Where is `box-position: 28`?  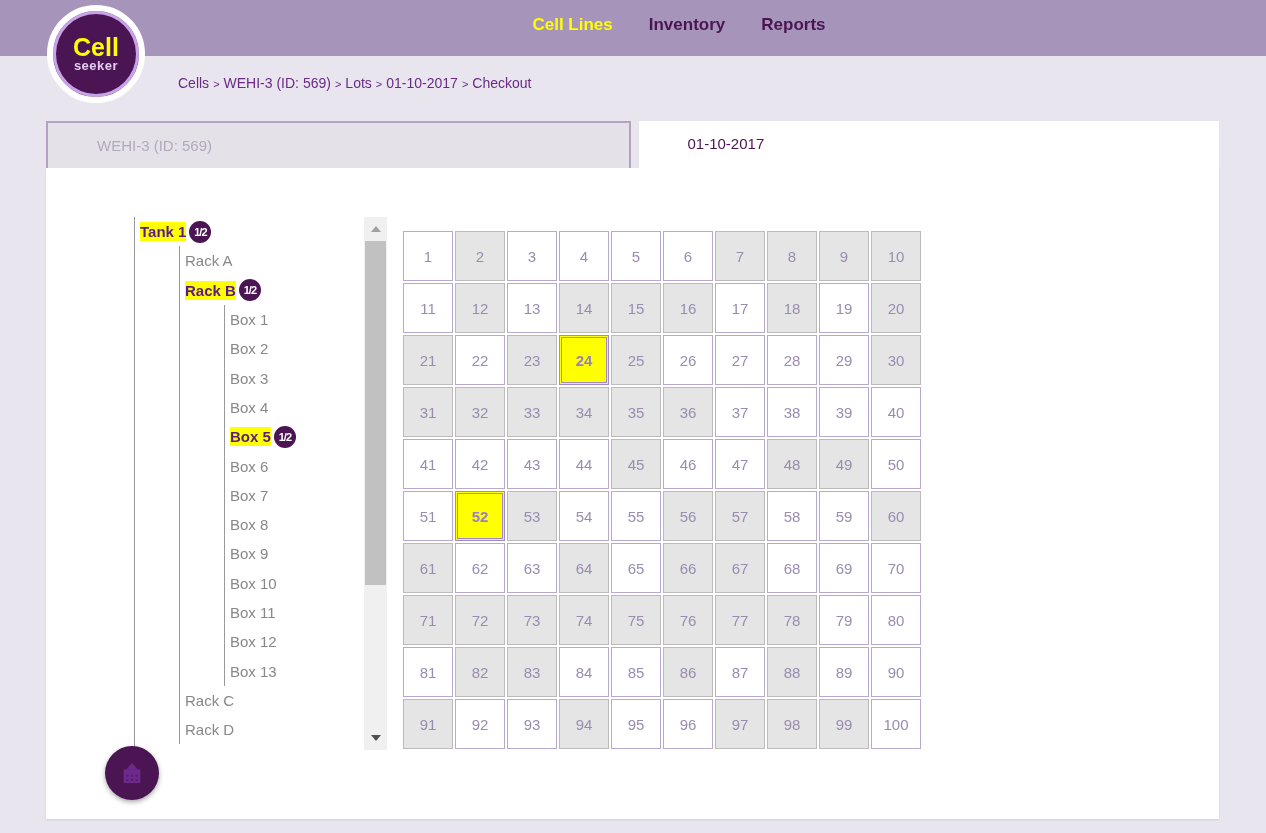 box-position: 28 is located at coordinates (792, 360).